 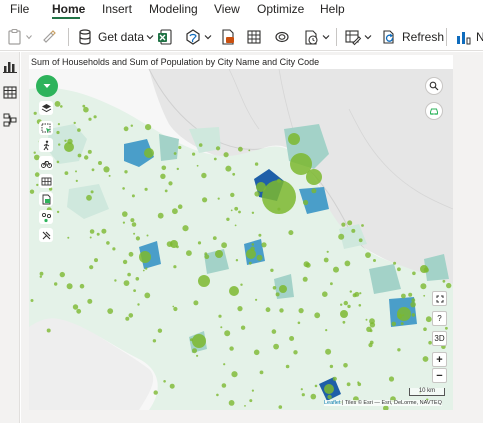 What do you see at coordinates (412, 37) in the screenshot?
I see `refresh-button: Refresh` at bounding box center [412, 37].